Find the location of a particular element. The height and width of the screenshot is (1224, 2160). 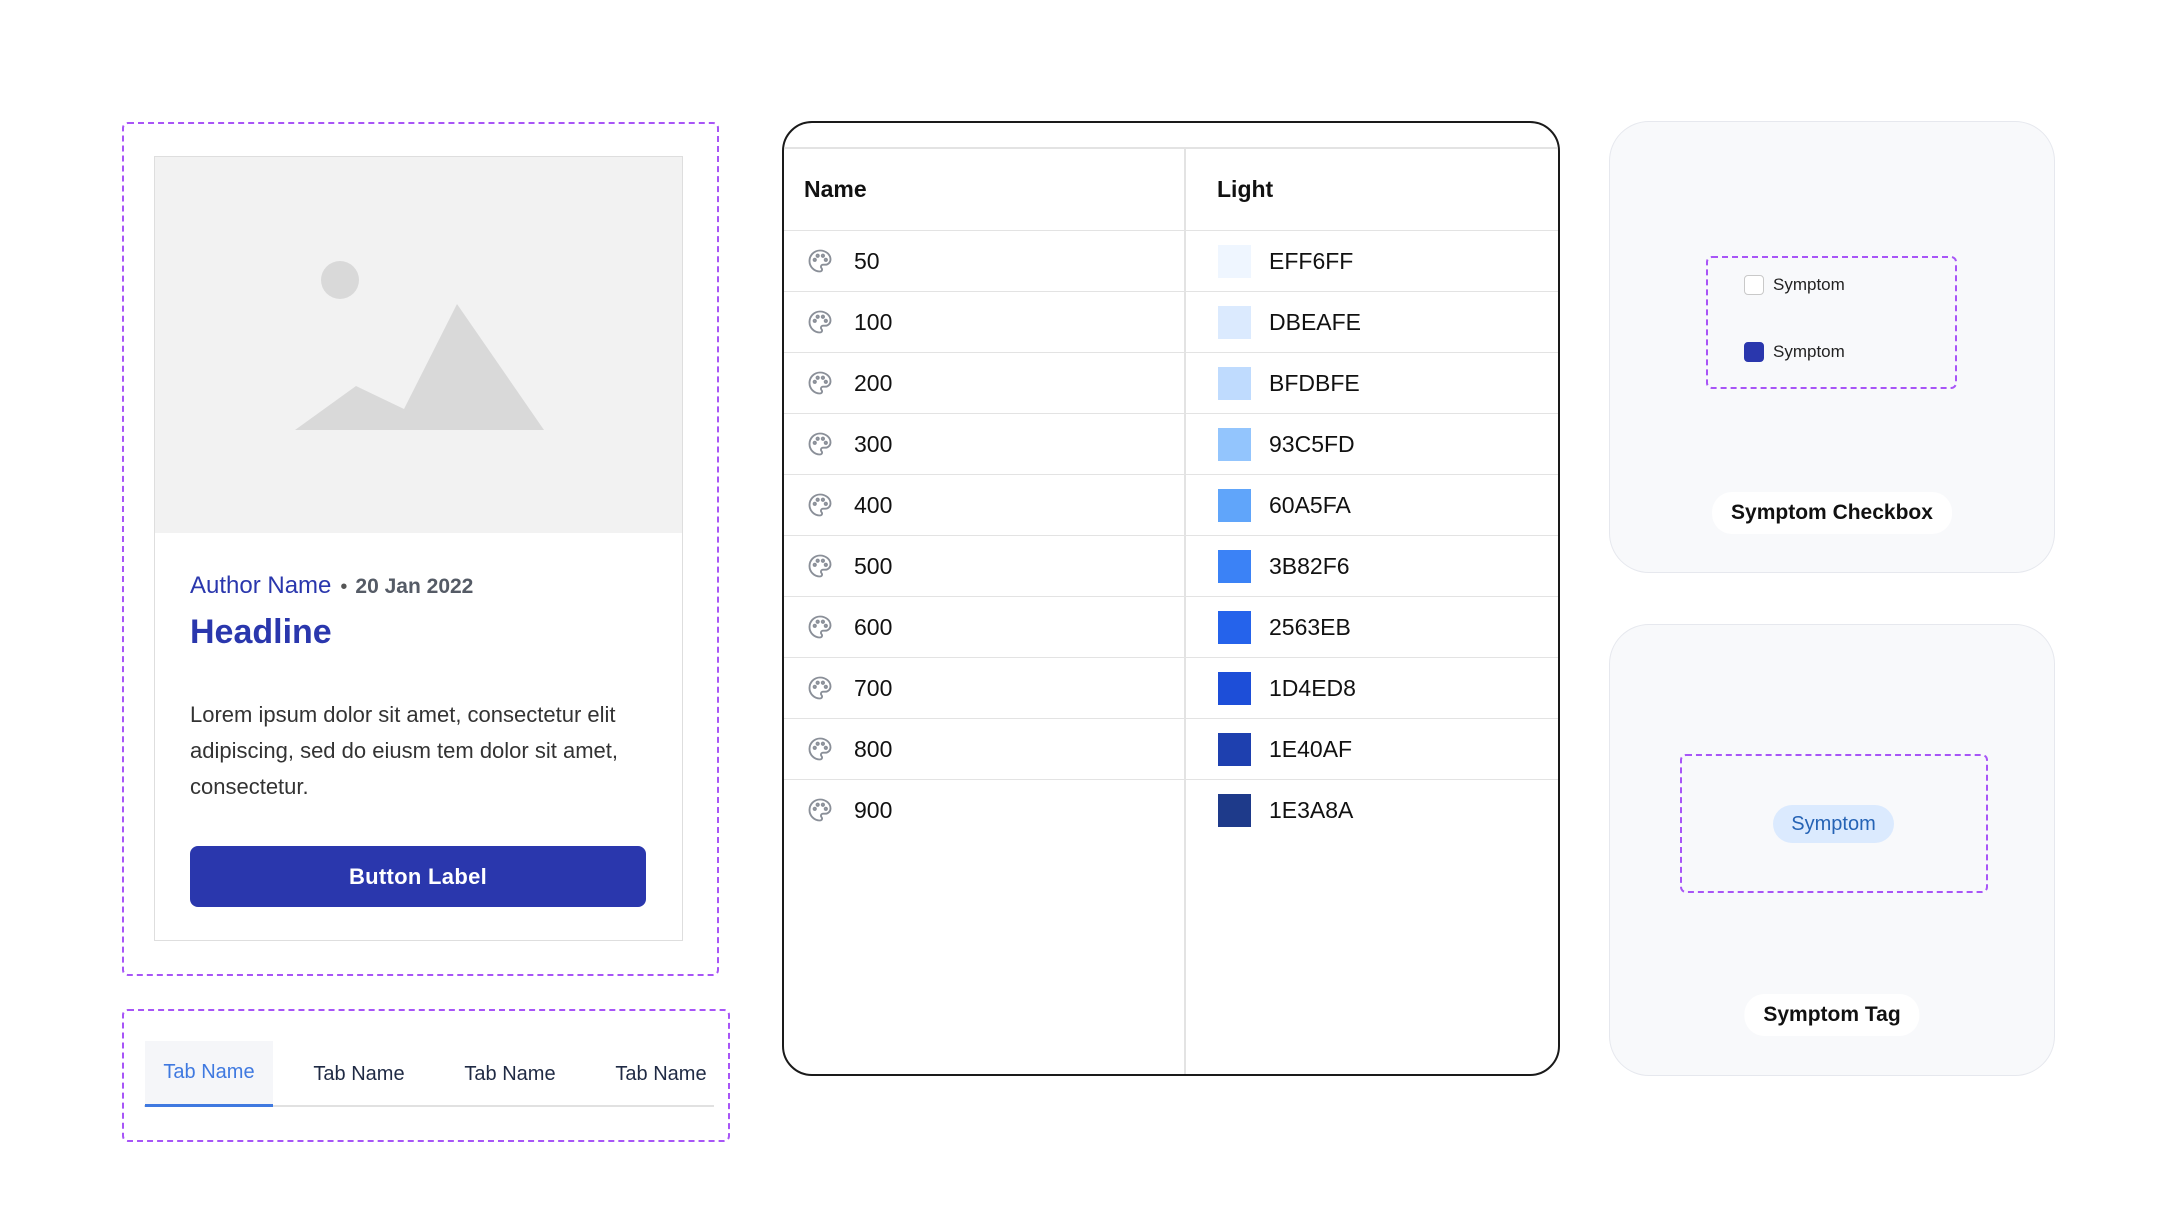

table-row: 200 BFDBFE is located at coordinates (1171, 382).